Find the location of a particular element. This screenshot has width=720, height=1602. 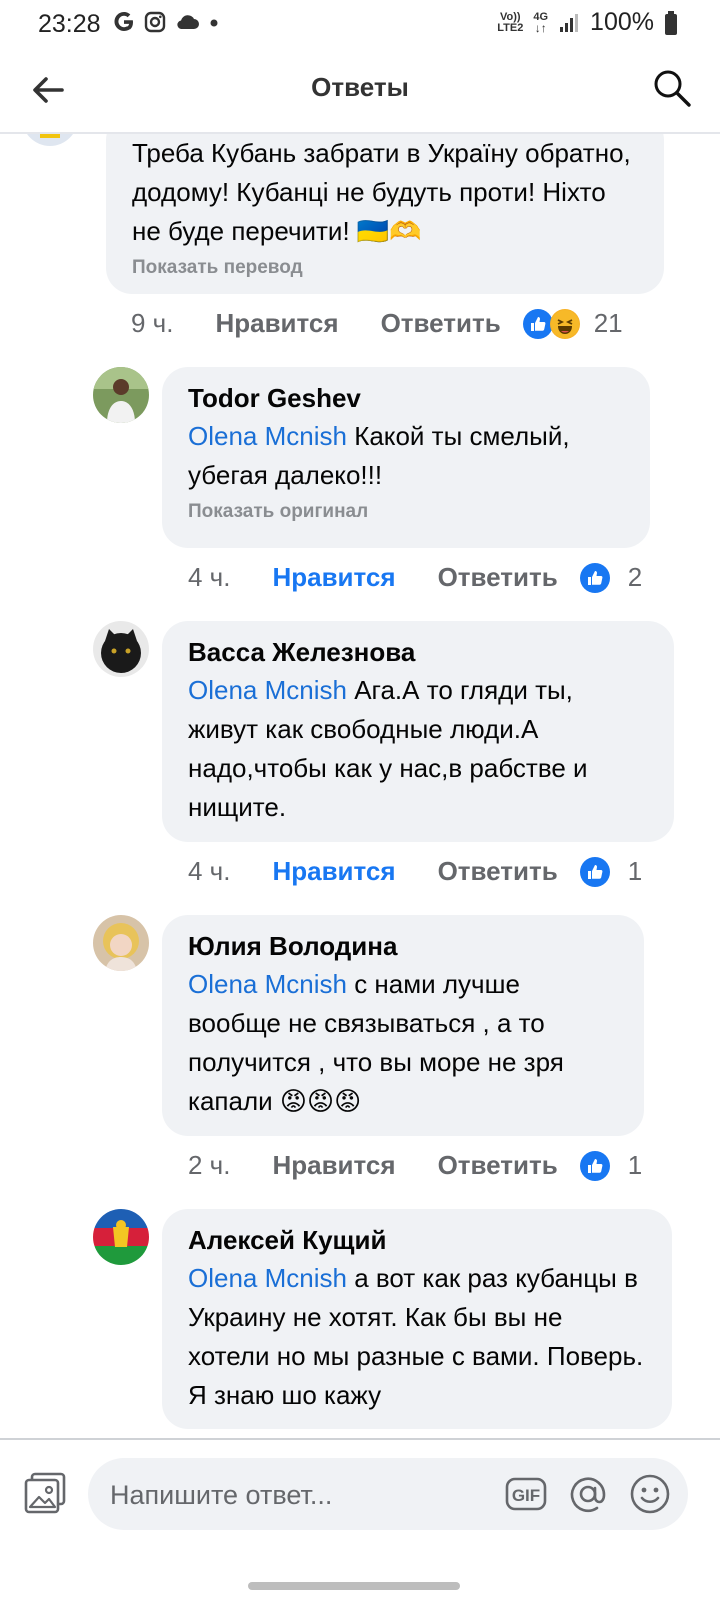

haha-reaction-icon is located at coordinates (564, 323).